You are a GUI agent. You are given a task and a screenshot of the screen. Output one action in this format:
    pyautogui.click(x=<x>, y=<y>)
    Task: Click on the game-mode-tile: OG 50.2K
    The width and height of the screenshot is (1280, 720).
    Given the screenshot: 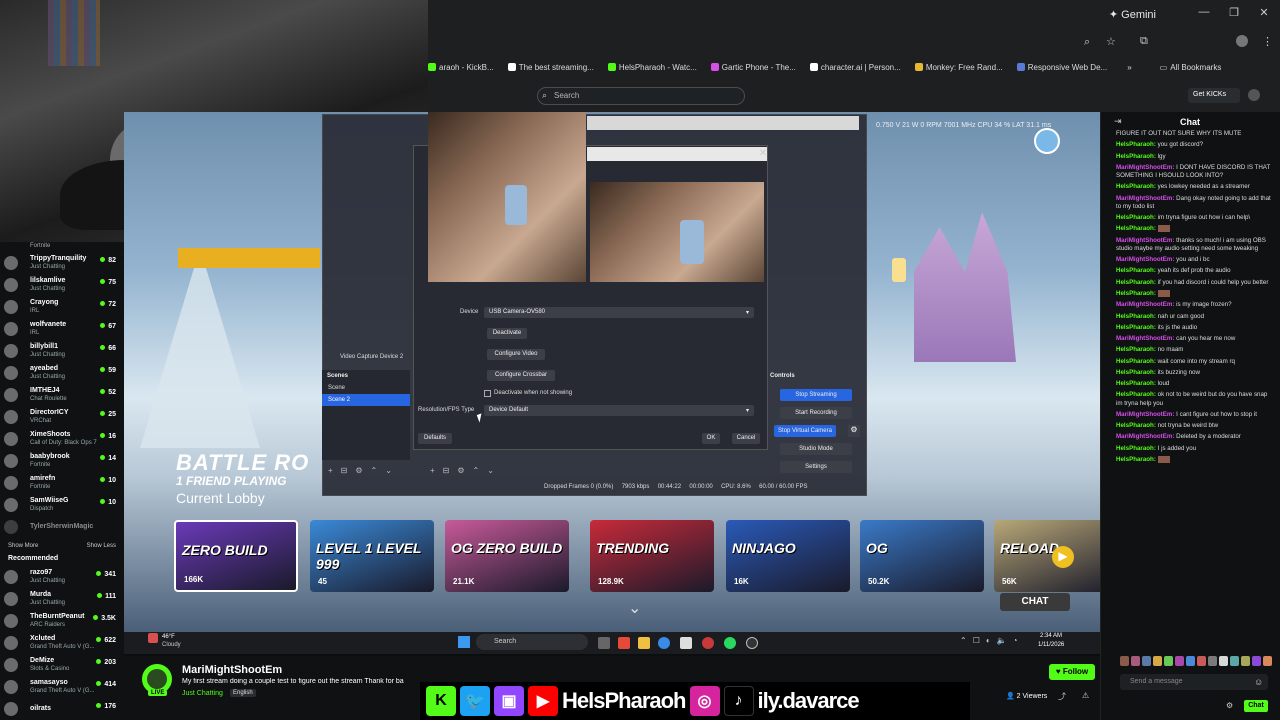 What is the action you would take?
    pyautogui.click(x=922, y=556)
    